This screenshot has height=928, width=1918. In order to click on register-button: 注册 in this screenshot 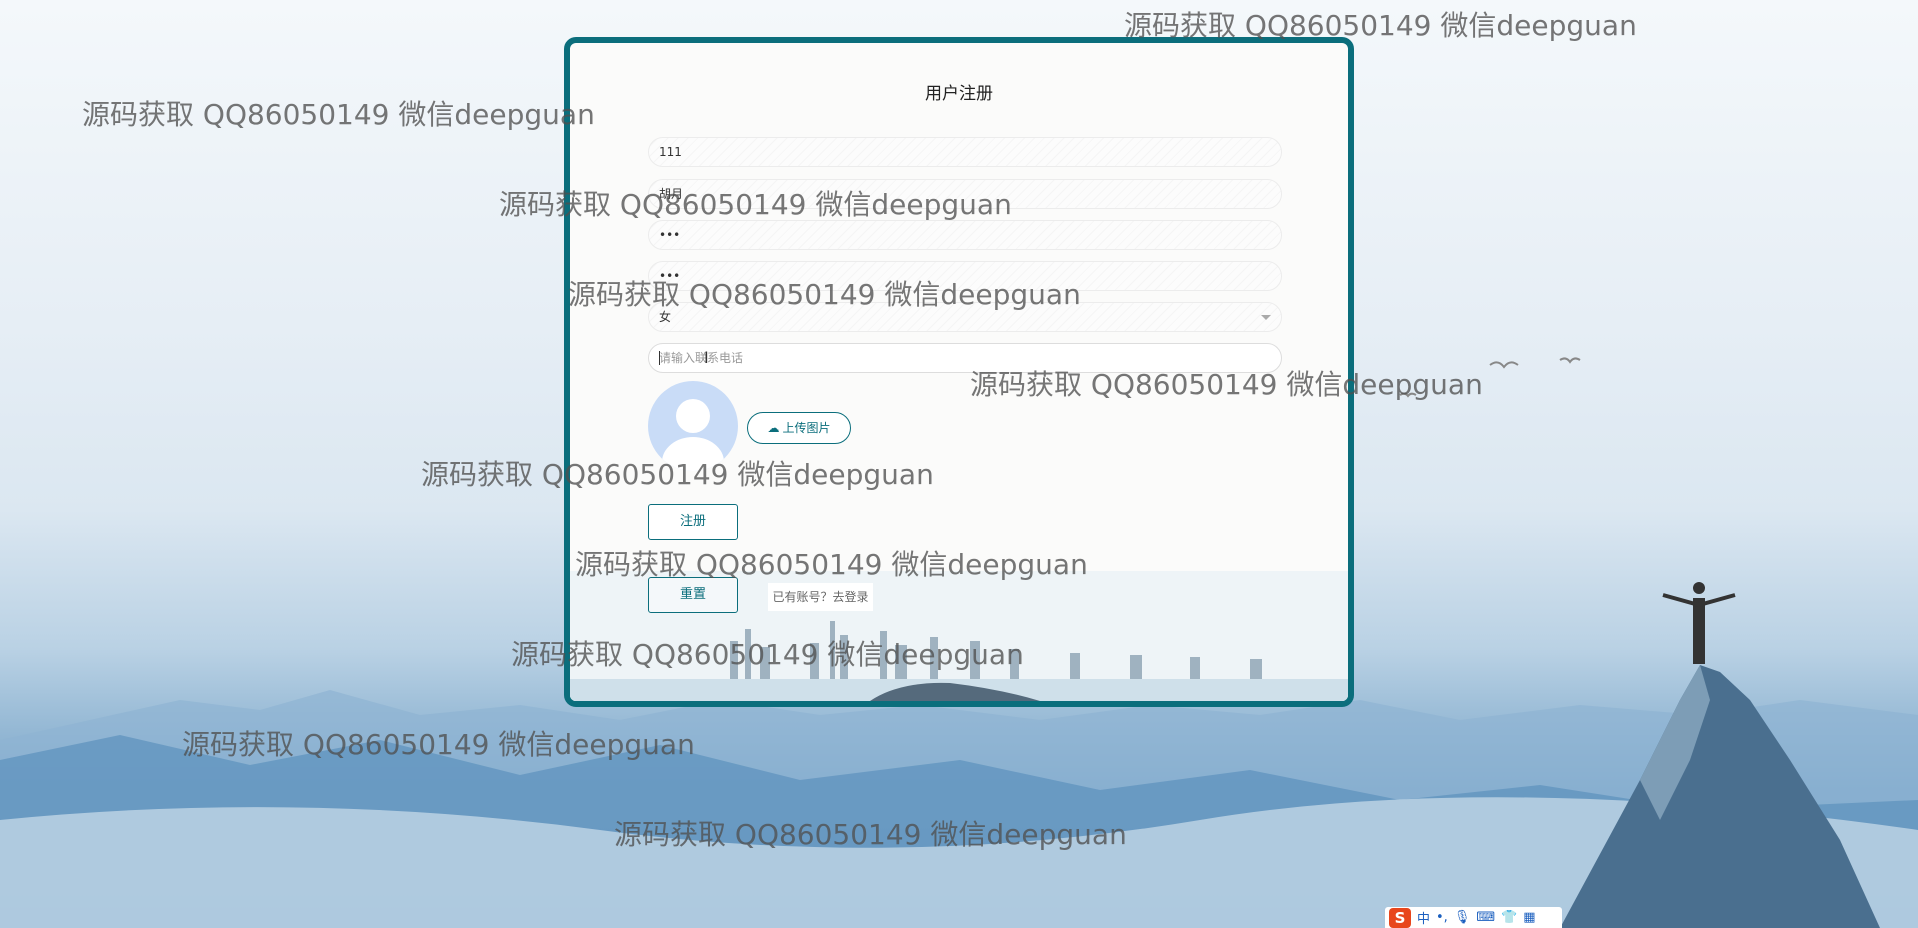, I will do `click(693, 522)`.